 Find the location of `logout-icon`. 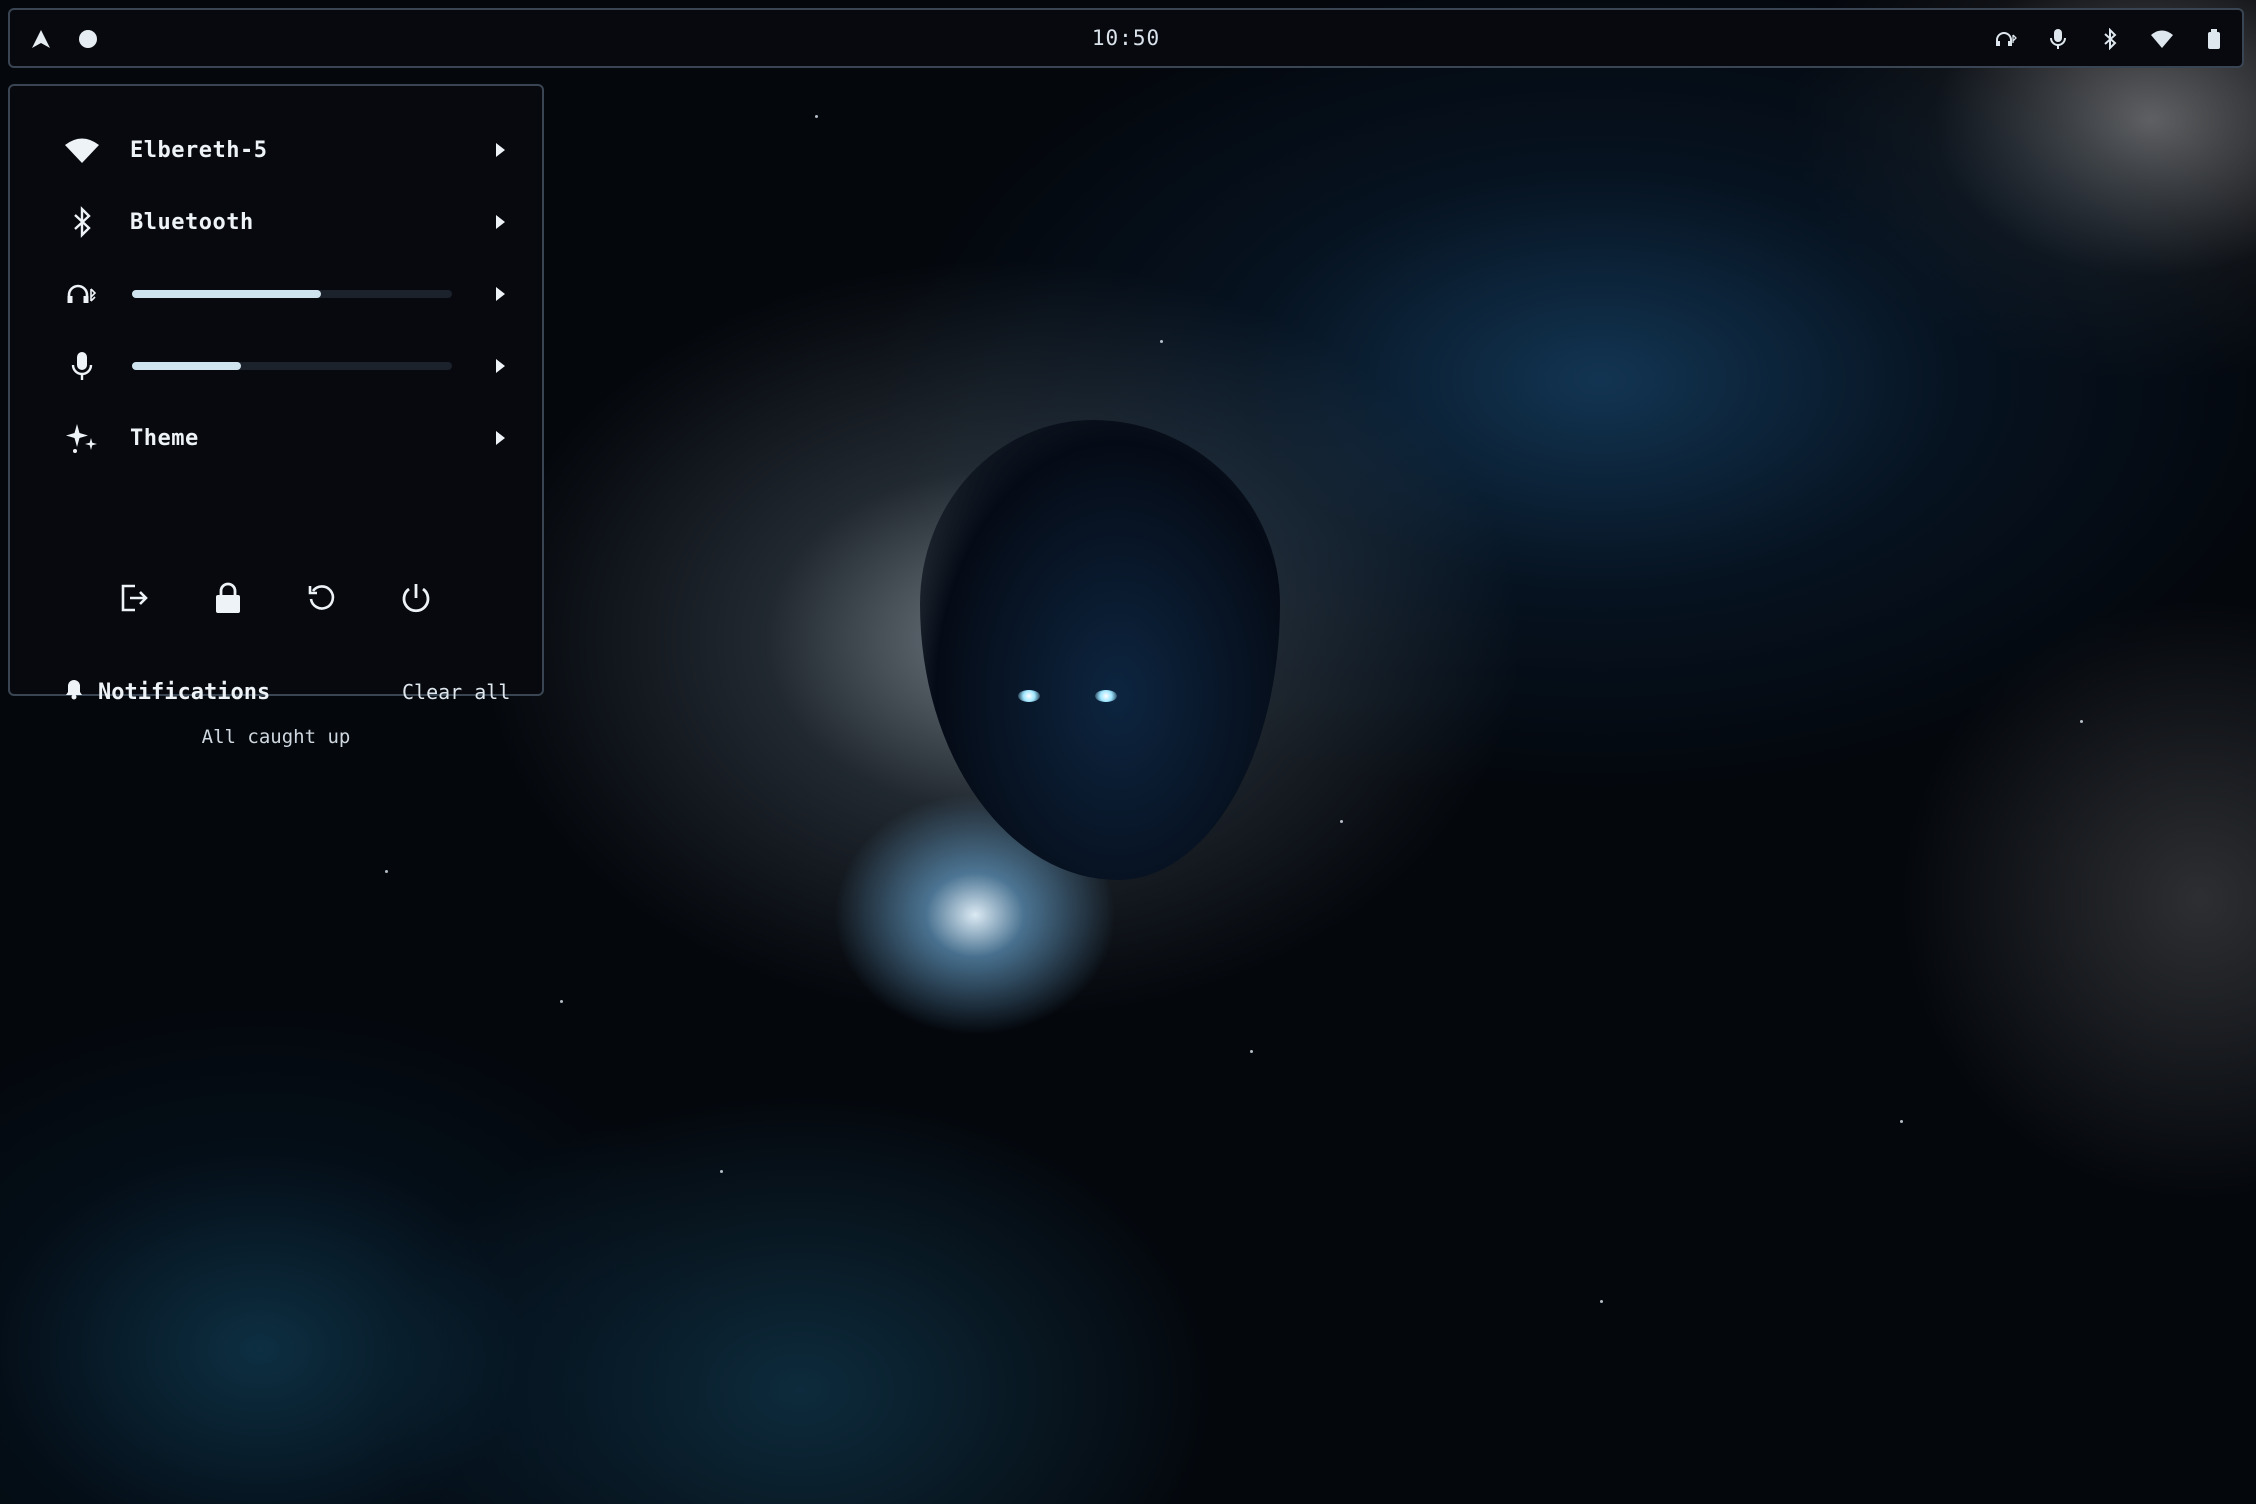

logout-icon is located at coordinates (134, 598).